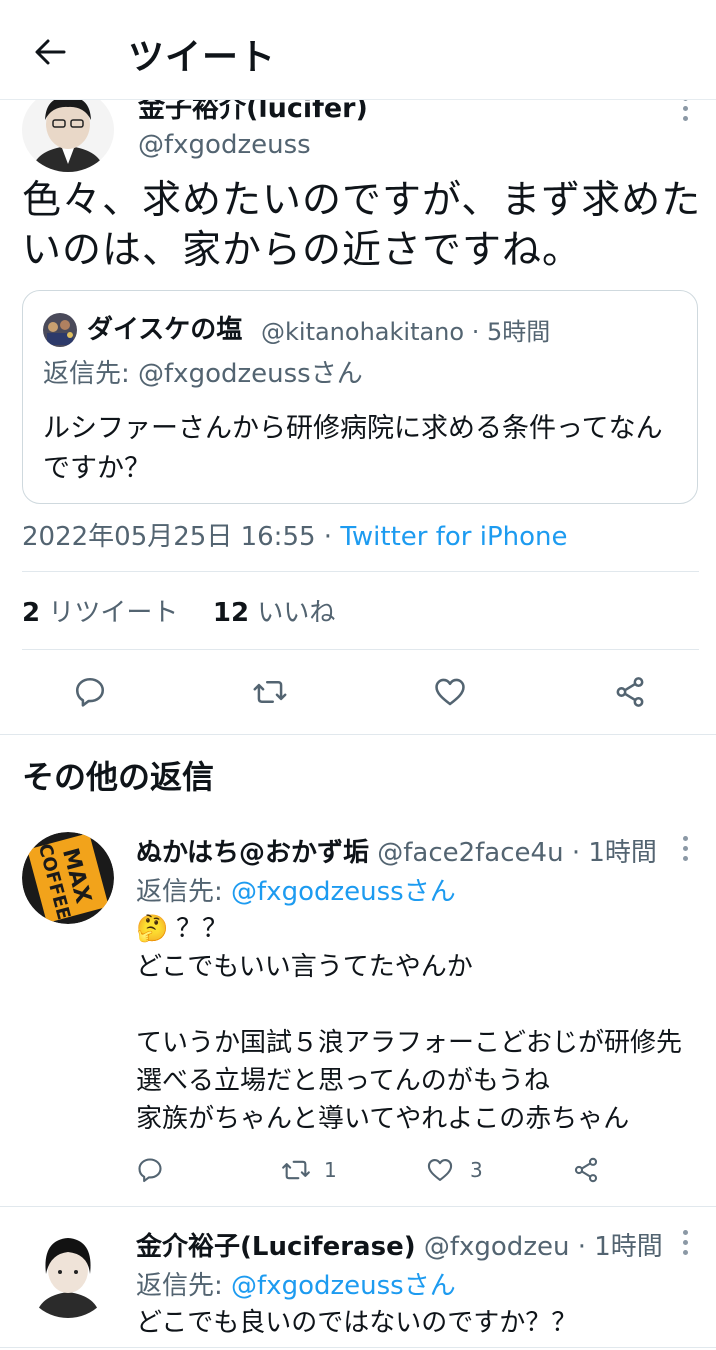  I want to click on retweet-count: 2, so click(31, 613).